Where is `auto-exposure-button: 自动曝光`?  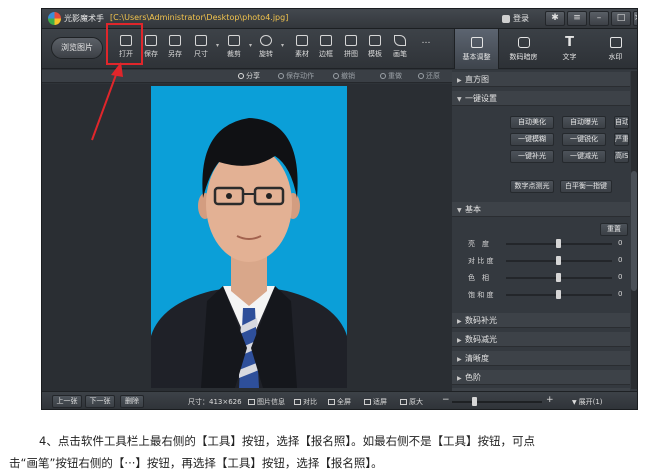
auto-exposure-button: 自动曝光 is located at coordinates (584, 122).